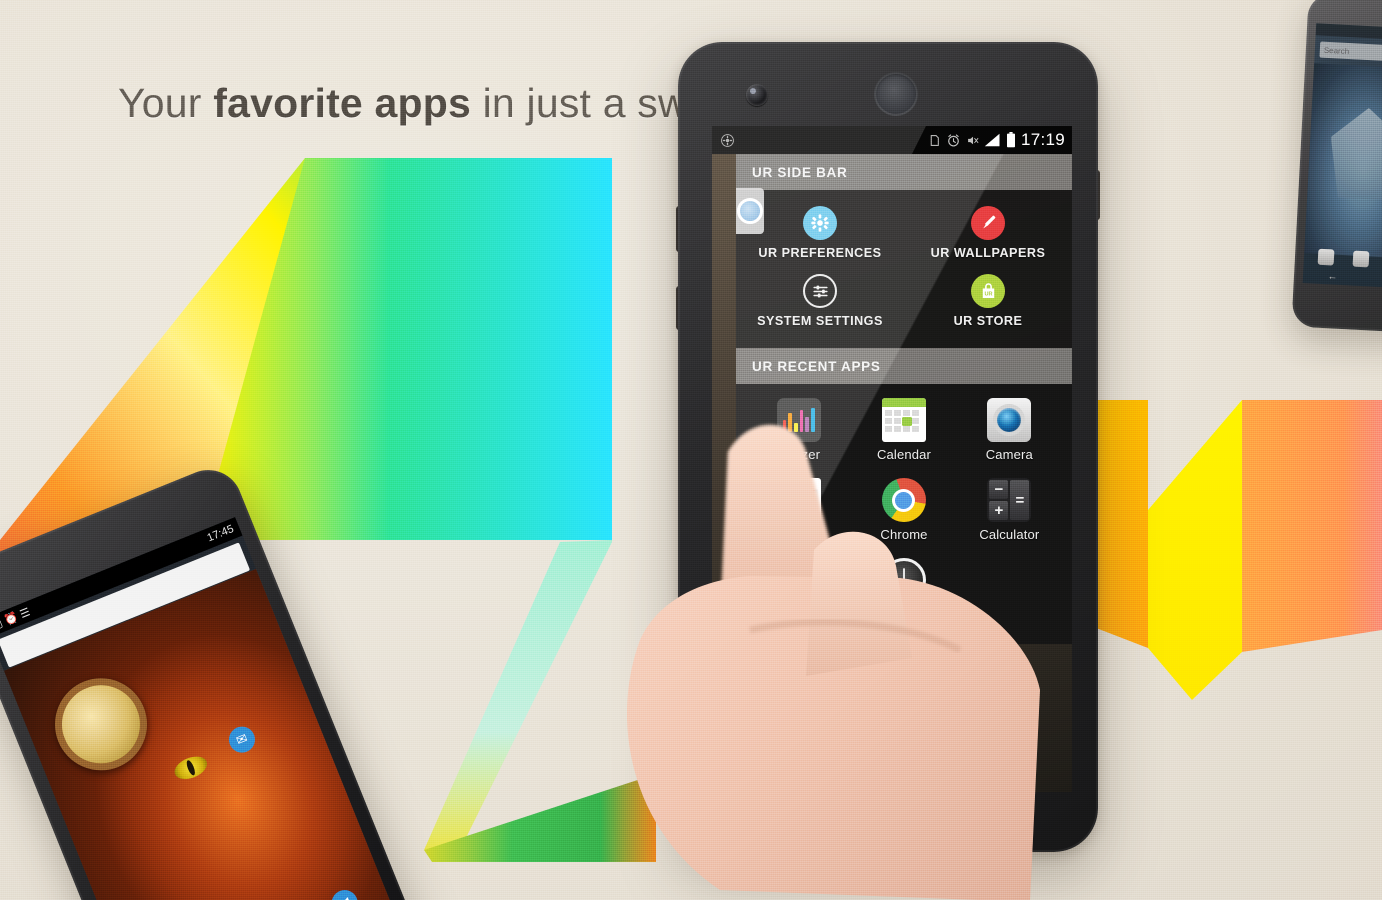  Describe the element at coordinates (820, 291) in the screenshot. I see `sliders-icon` at that location.